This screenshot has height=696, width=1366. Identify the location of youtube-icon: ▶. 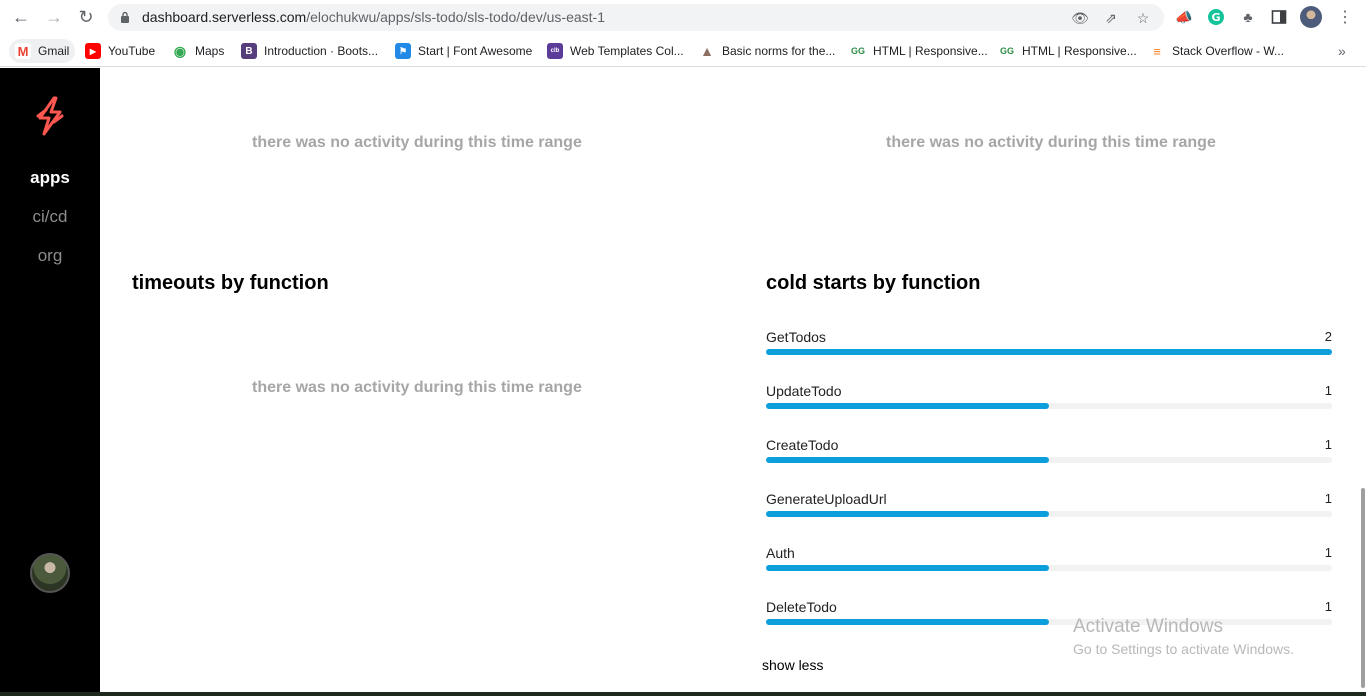
(93, 51).